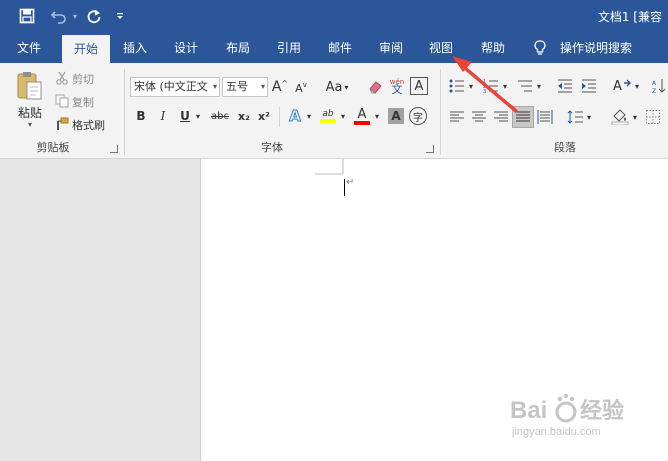 The width and height of the screenshot is (668, 461). What do you see at coordinates (344, 187) in the screenshot?
I see `text-cursor` at bounding box center [344, 187].